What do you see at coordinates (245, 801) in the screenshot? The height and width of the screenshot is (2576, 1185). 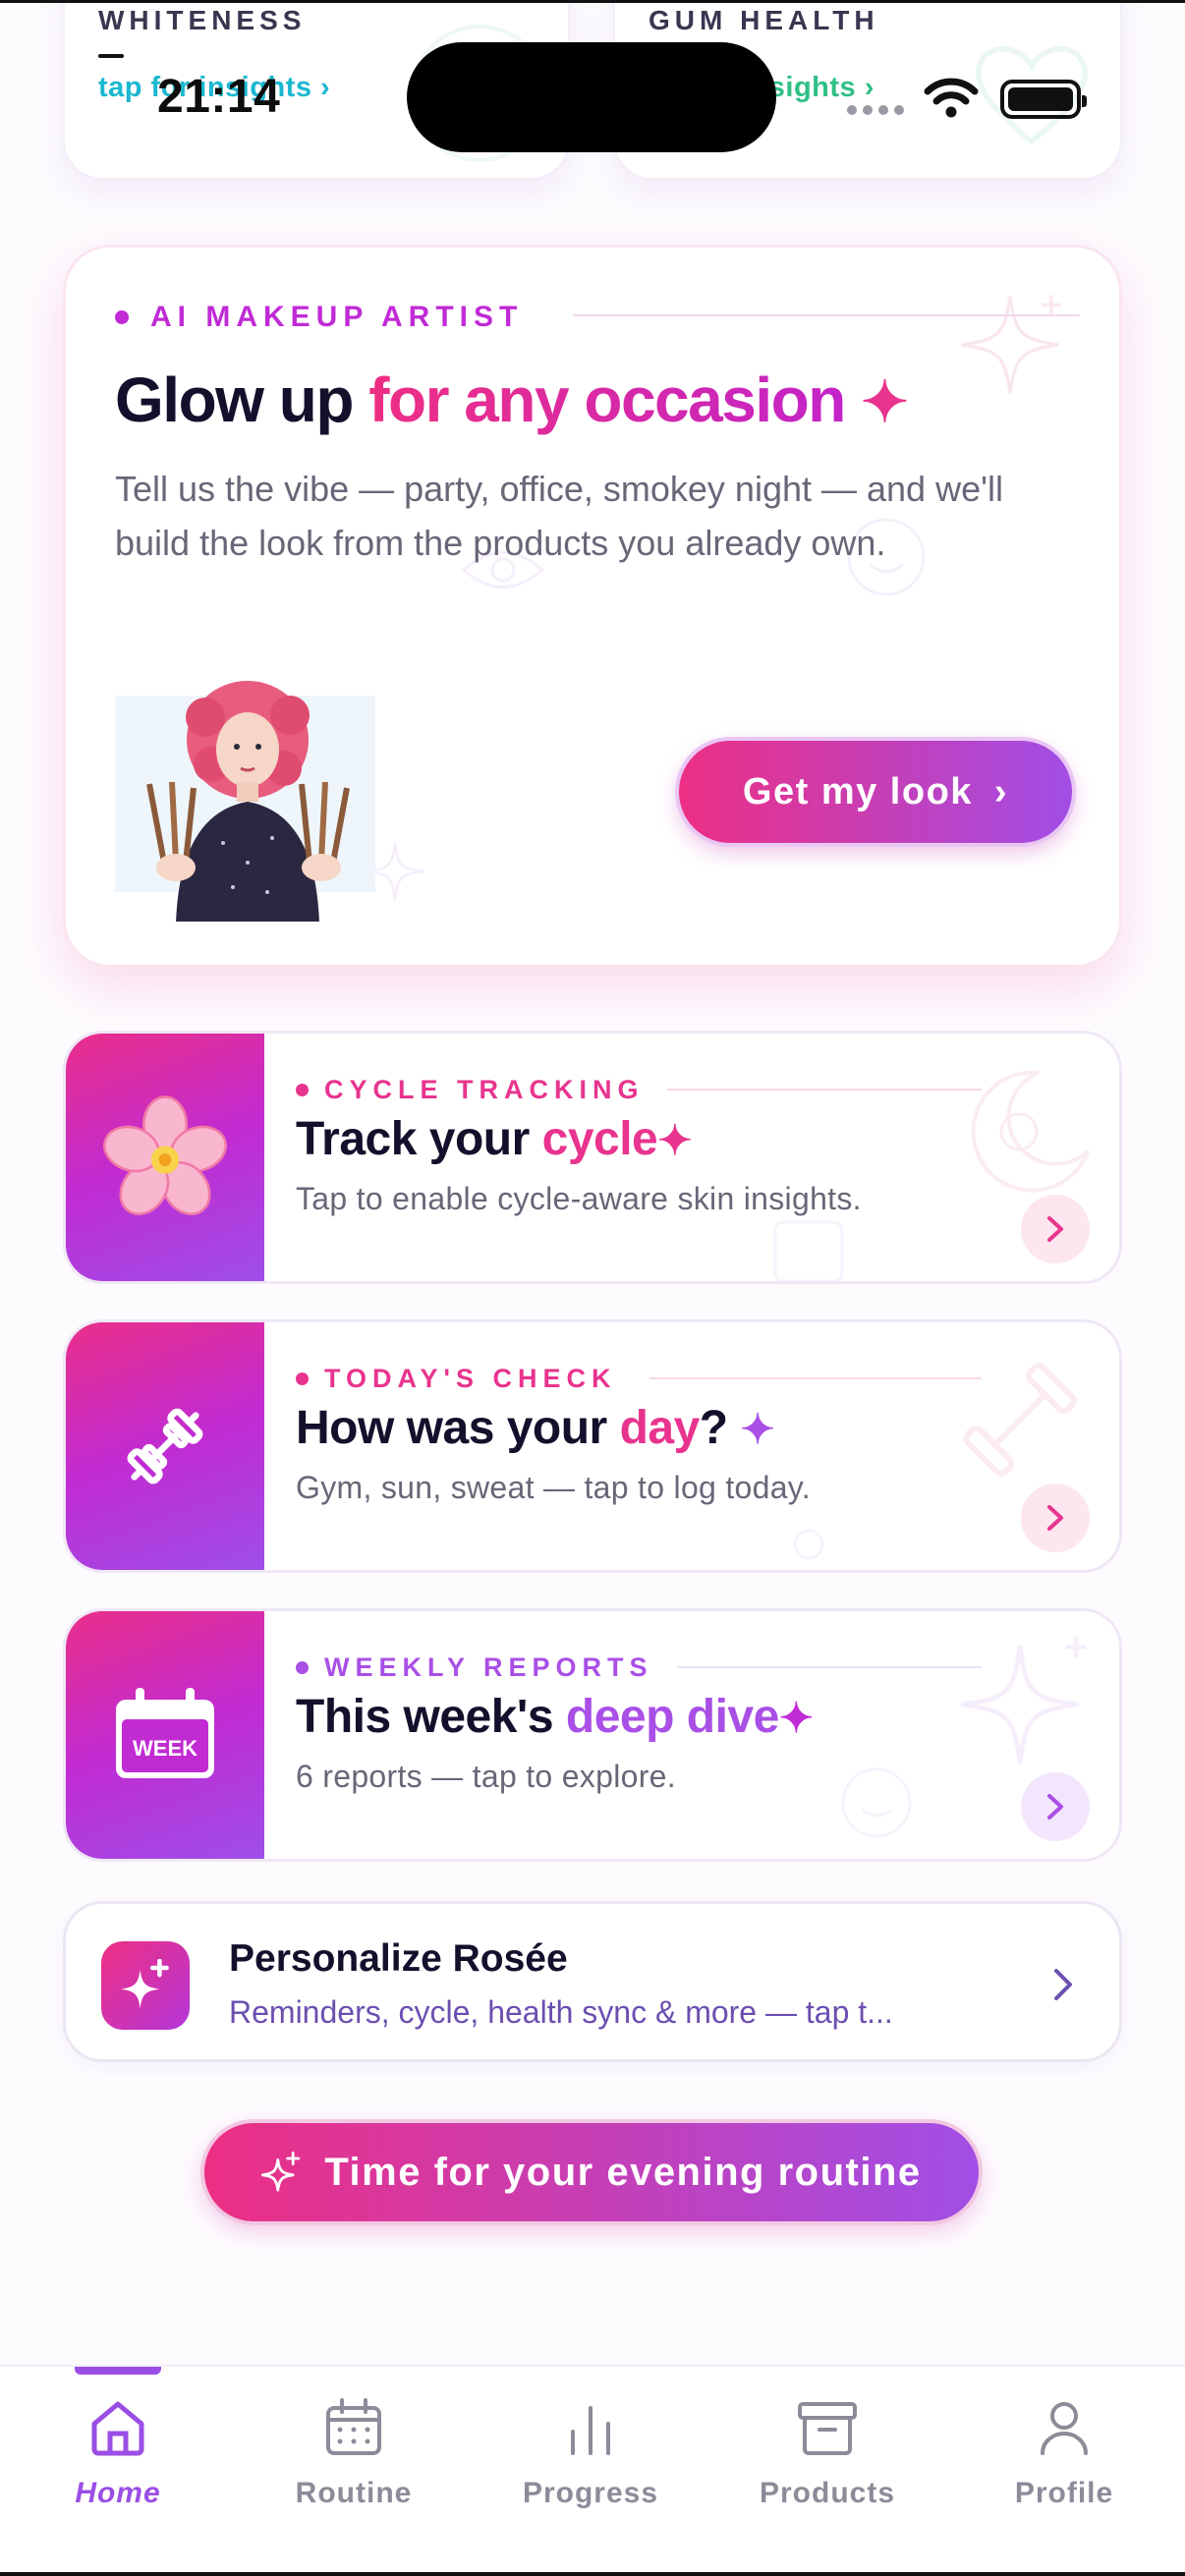 I see `makeup-artist-illustration` at bounding box center [245, 801].